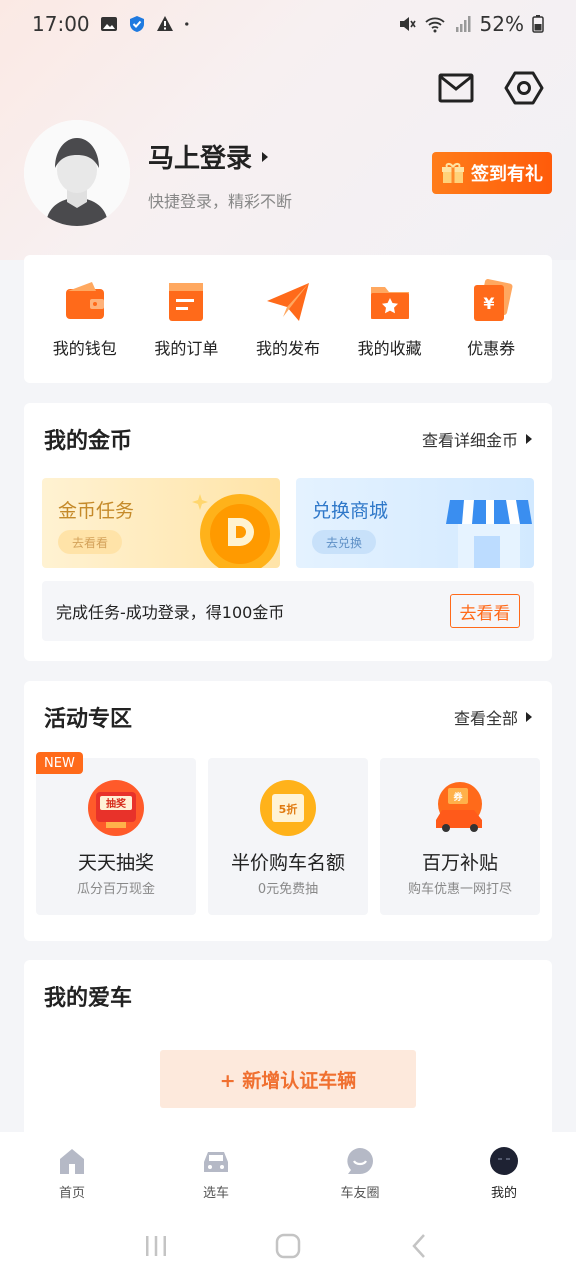 This screenshot has width=576, height=1280. What do you see at coordinates (287, 348) in the screenshot?
I see `quick-item-label: 我的发布` at bounding box center [287, 348].